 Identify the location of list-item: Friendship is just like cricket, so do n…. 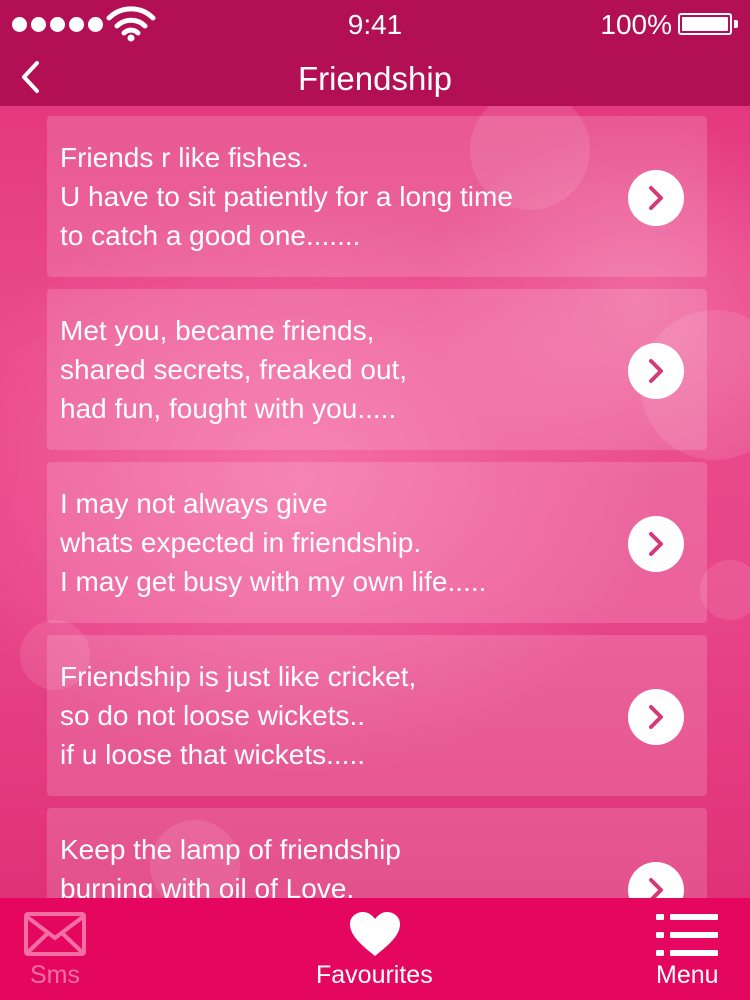
(377, 715).